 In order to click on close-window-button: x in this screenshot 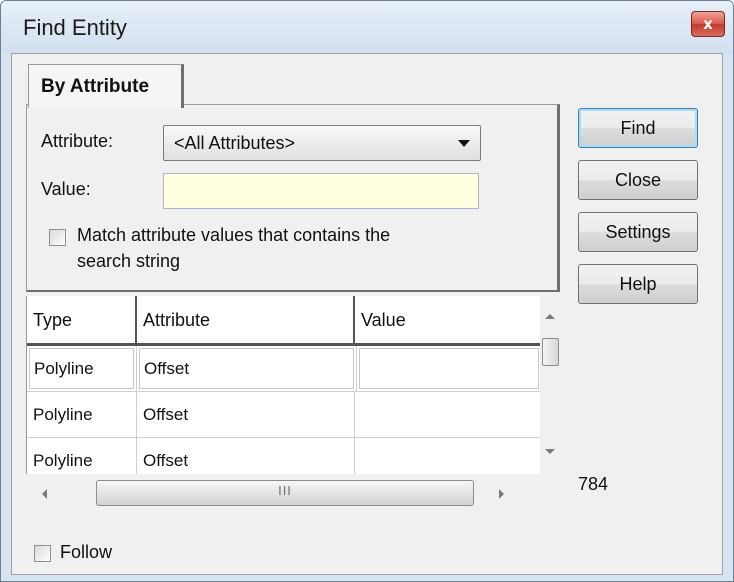, I will do `click(708, 24)`.